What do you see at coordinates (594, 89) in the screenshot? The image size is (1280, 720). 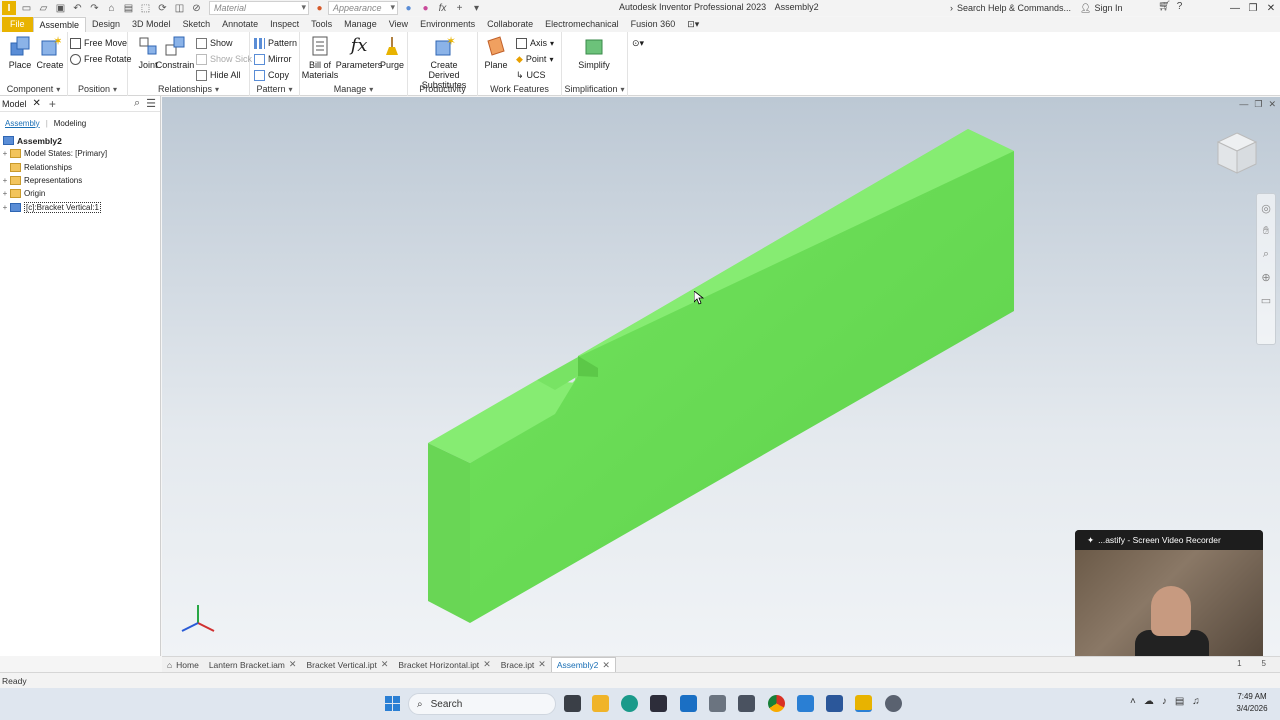 I see `simplification-panel-label: Simplification ▾` at bounding box center [594, 89].